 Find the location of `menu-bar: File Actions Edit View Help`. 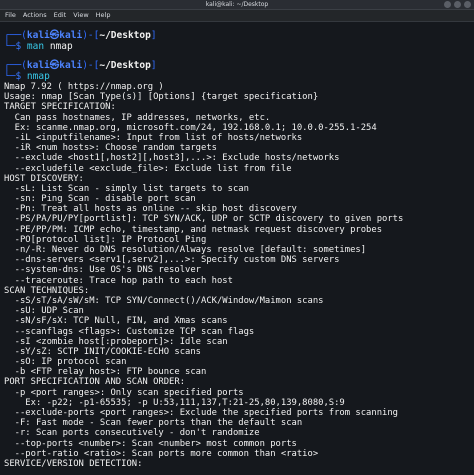

menu-bar: File Actions Edit View Help is located at coordinates (237, 16).